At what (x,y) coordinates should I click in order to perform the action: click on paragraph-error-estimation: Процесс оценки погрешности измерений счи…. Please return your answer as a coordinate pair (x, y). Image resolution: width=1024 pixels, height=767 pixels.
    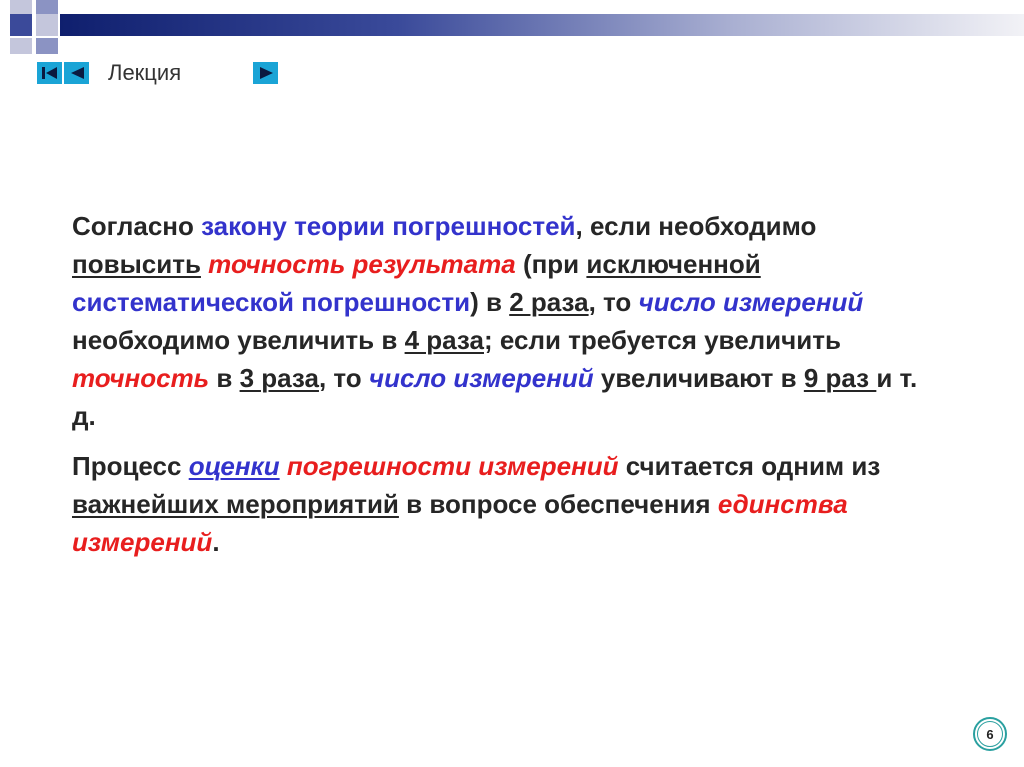
    Looking at the image, I should click on (507, 504).